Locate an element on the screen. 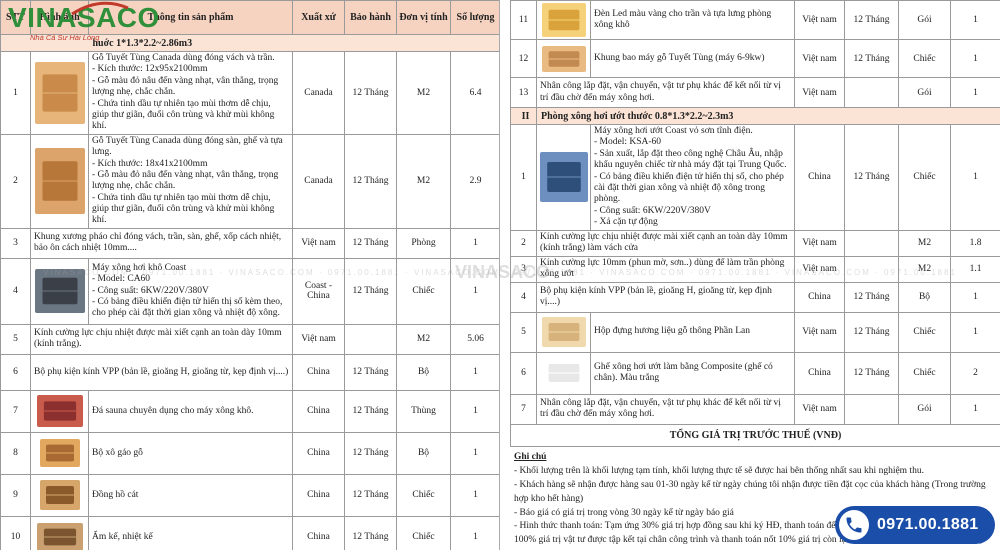 The width and height of the screenshot is (1000, 550). table-row: 9 Đồng hồ cát China 12 Tháng Chiếc 1 is located at coordinates (249, 495).